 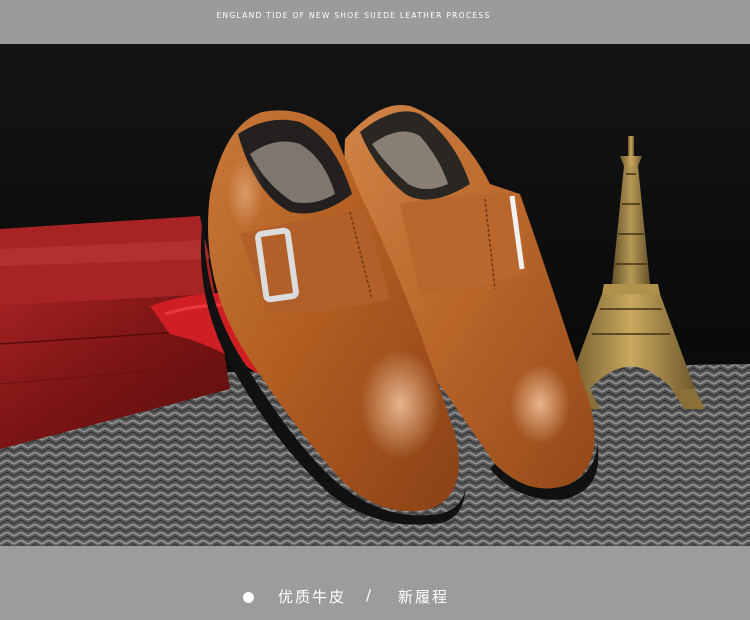 I want to click on footer-bar, so click(x=375, y=583).